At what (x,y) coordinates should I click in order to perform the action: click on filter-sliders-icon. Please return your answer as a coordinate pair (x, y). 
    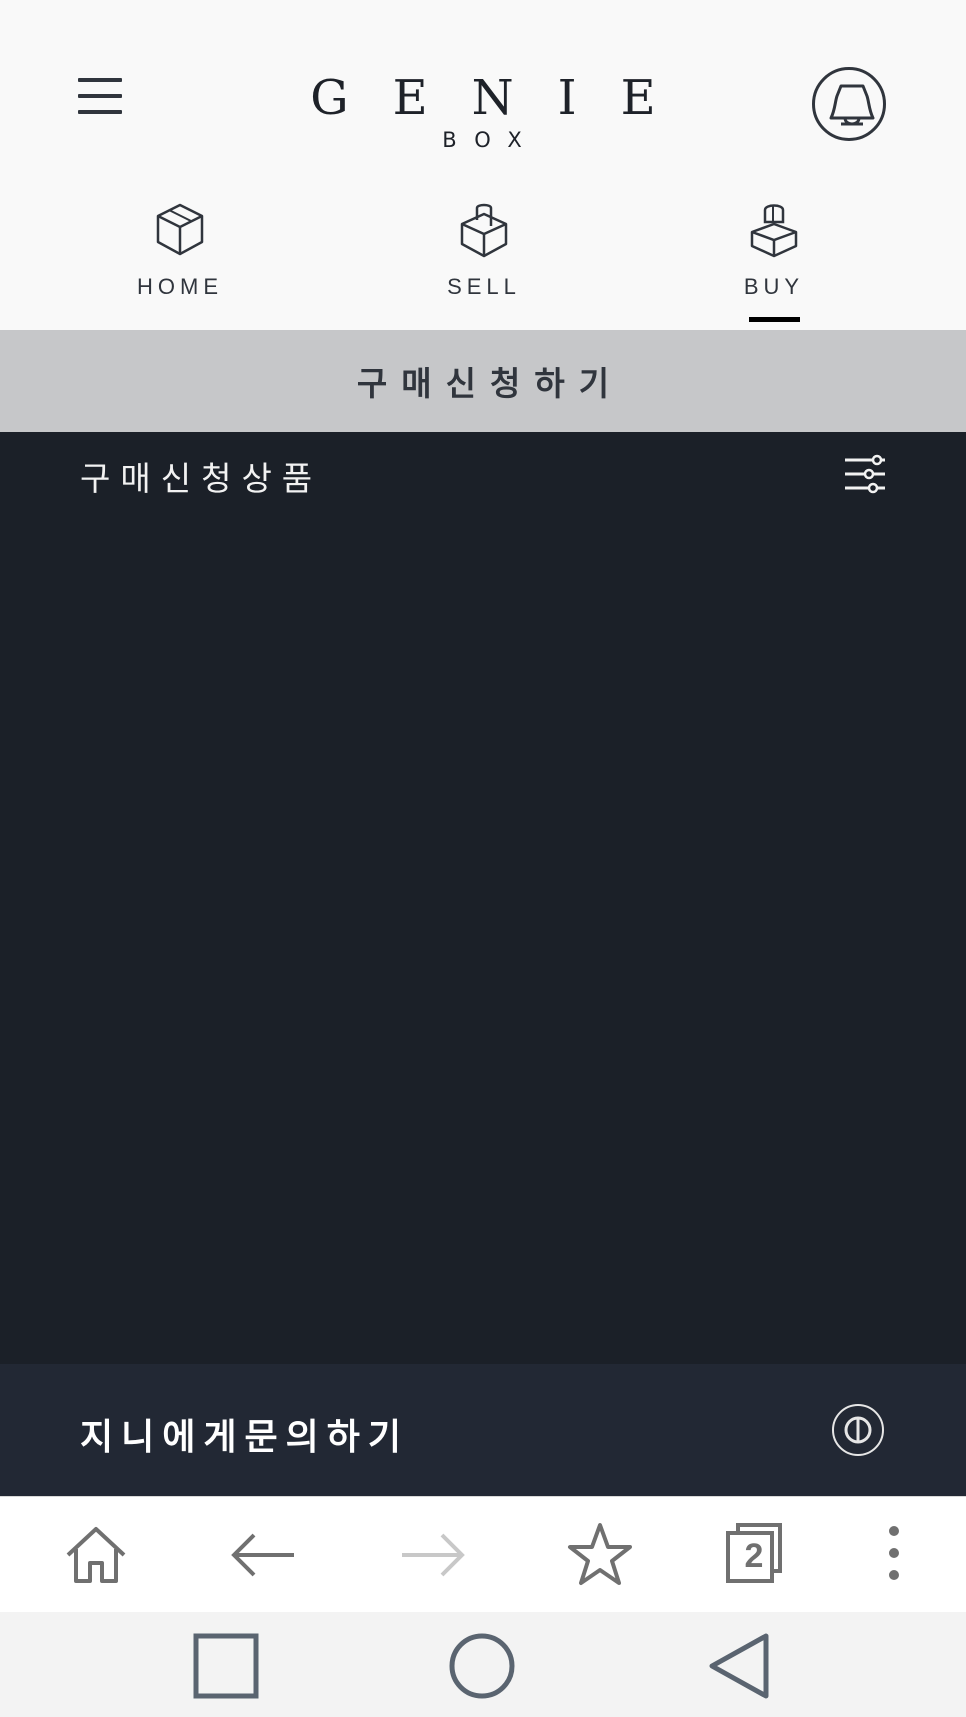
    Looking at the image, I should click on (865, 474).